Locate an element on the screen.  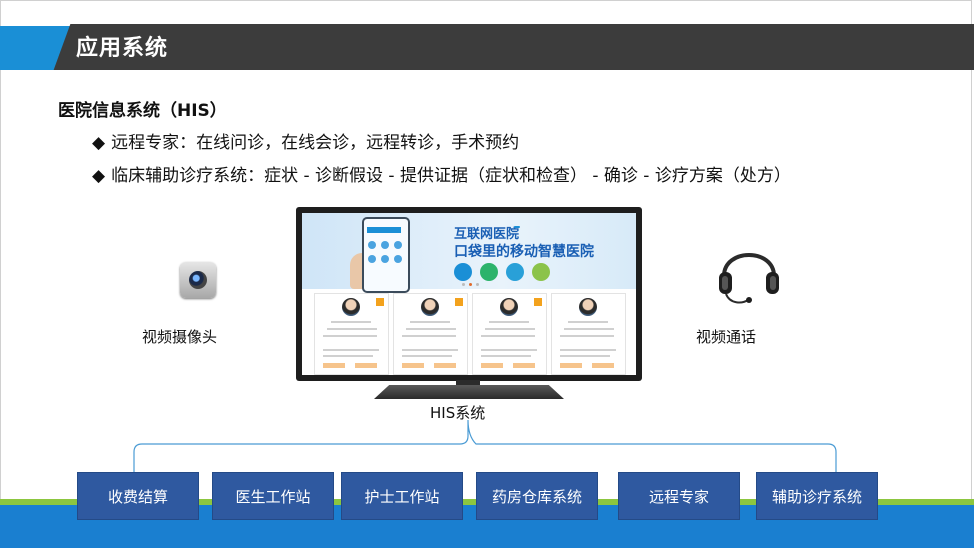
camera-lens is located at coordinates (198, 280).